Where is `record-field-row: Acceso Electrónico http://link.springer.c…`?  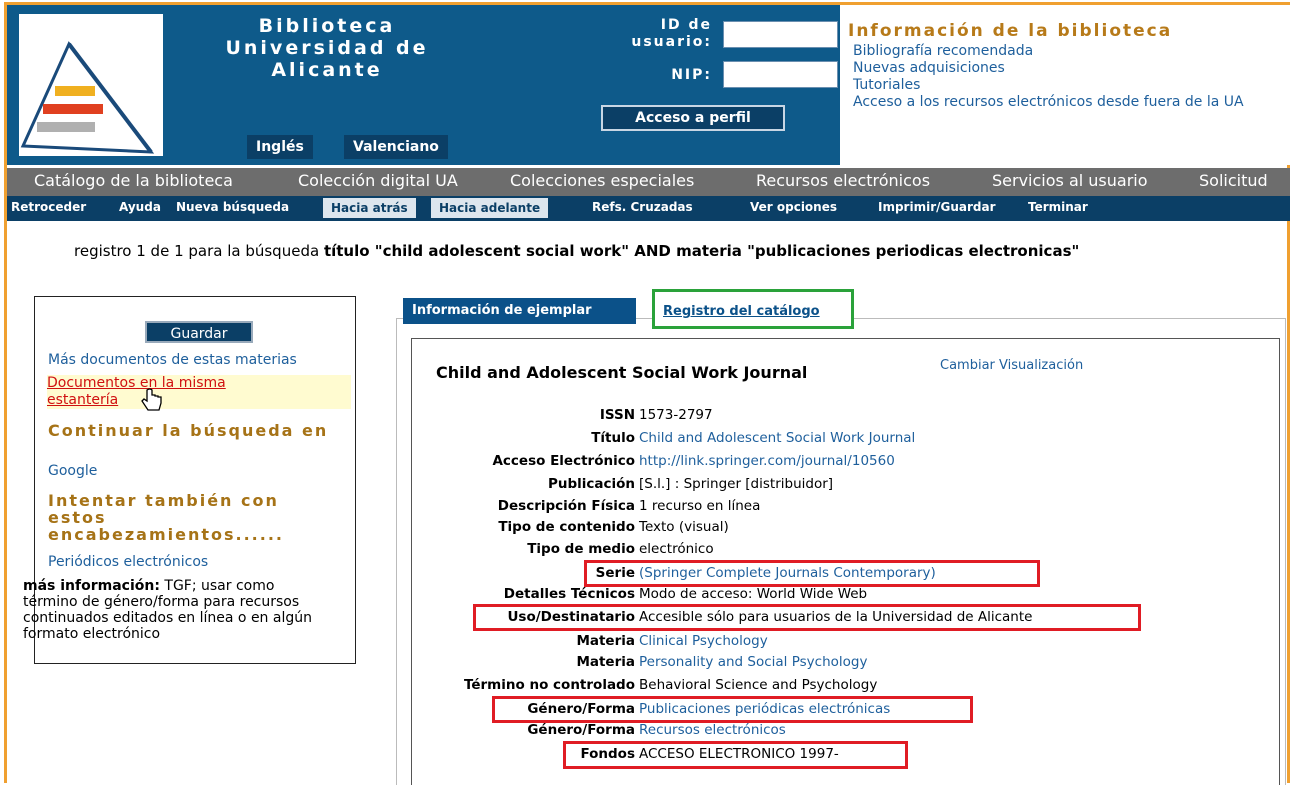 record-field-row: Acceso Electrónico http://link.springer.c… is located at coordinates (850, 463).